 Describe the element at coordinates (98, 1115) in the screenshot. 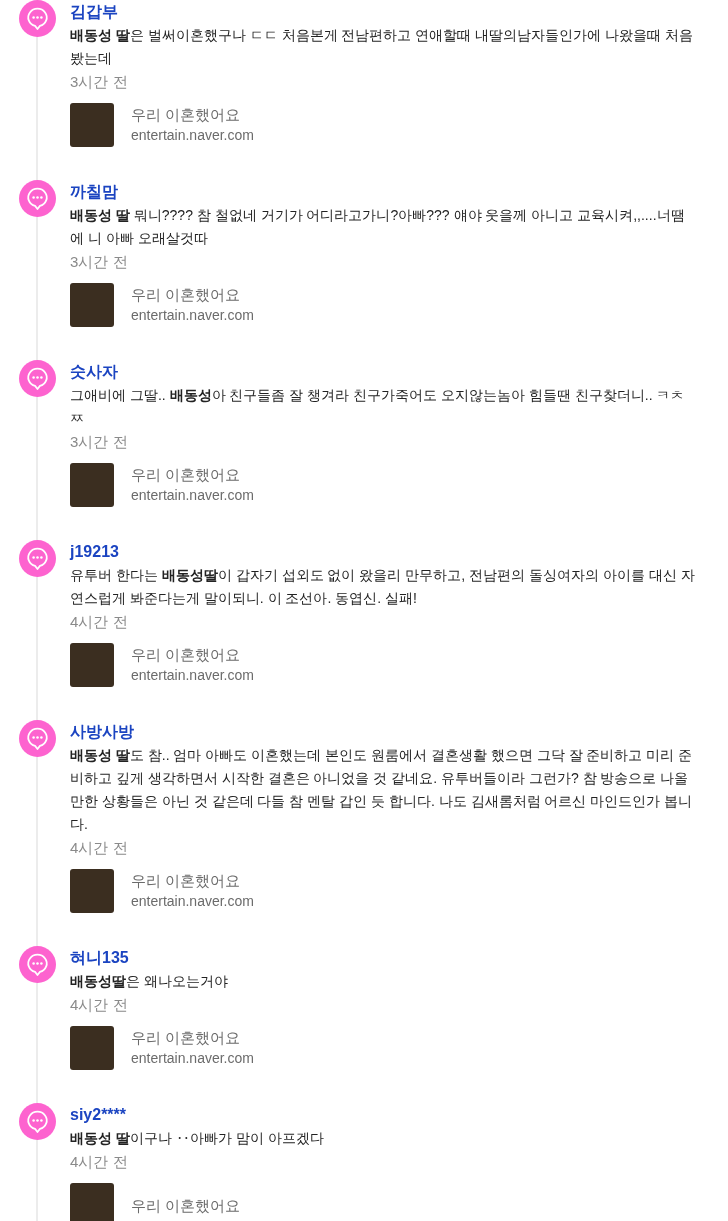

I see `username-link: siy2****` at that location.